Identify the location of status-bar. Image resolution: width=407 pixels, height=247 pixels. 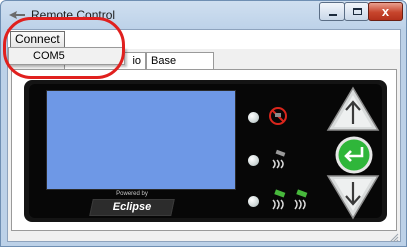
(204, 237).